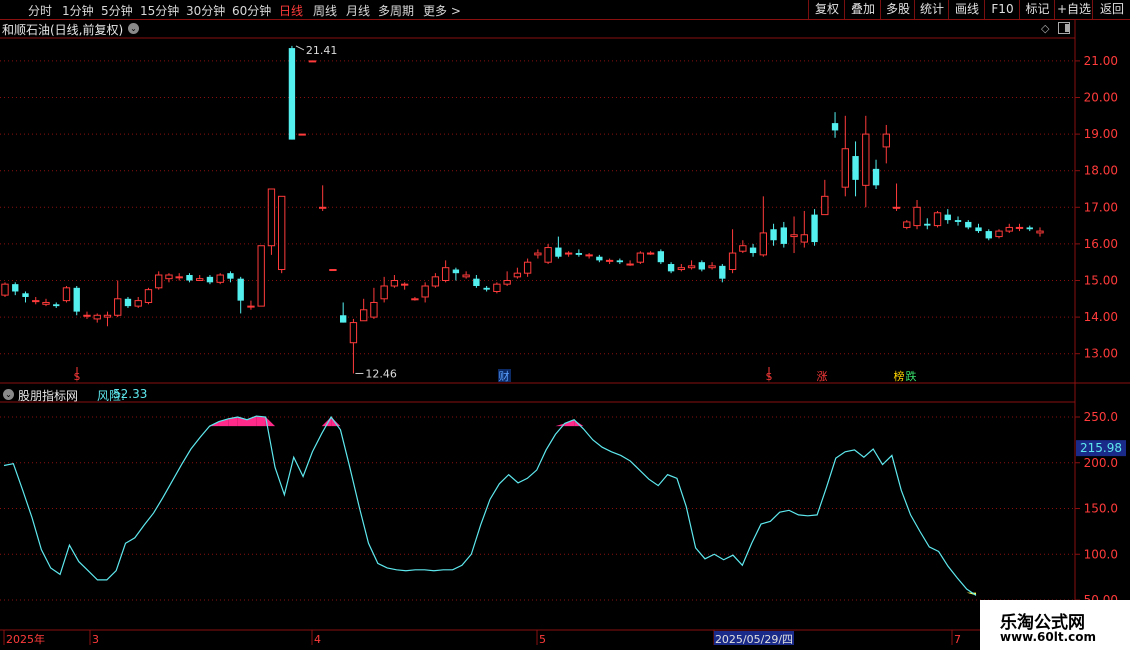 This screenshot has width=1130, height=650. What do you see at coordinates (300, 48) in the screenshot?
I see `high-arrow` at bounding box center [300, 48].